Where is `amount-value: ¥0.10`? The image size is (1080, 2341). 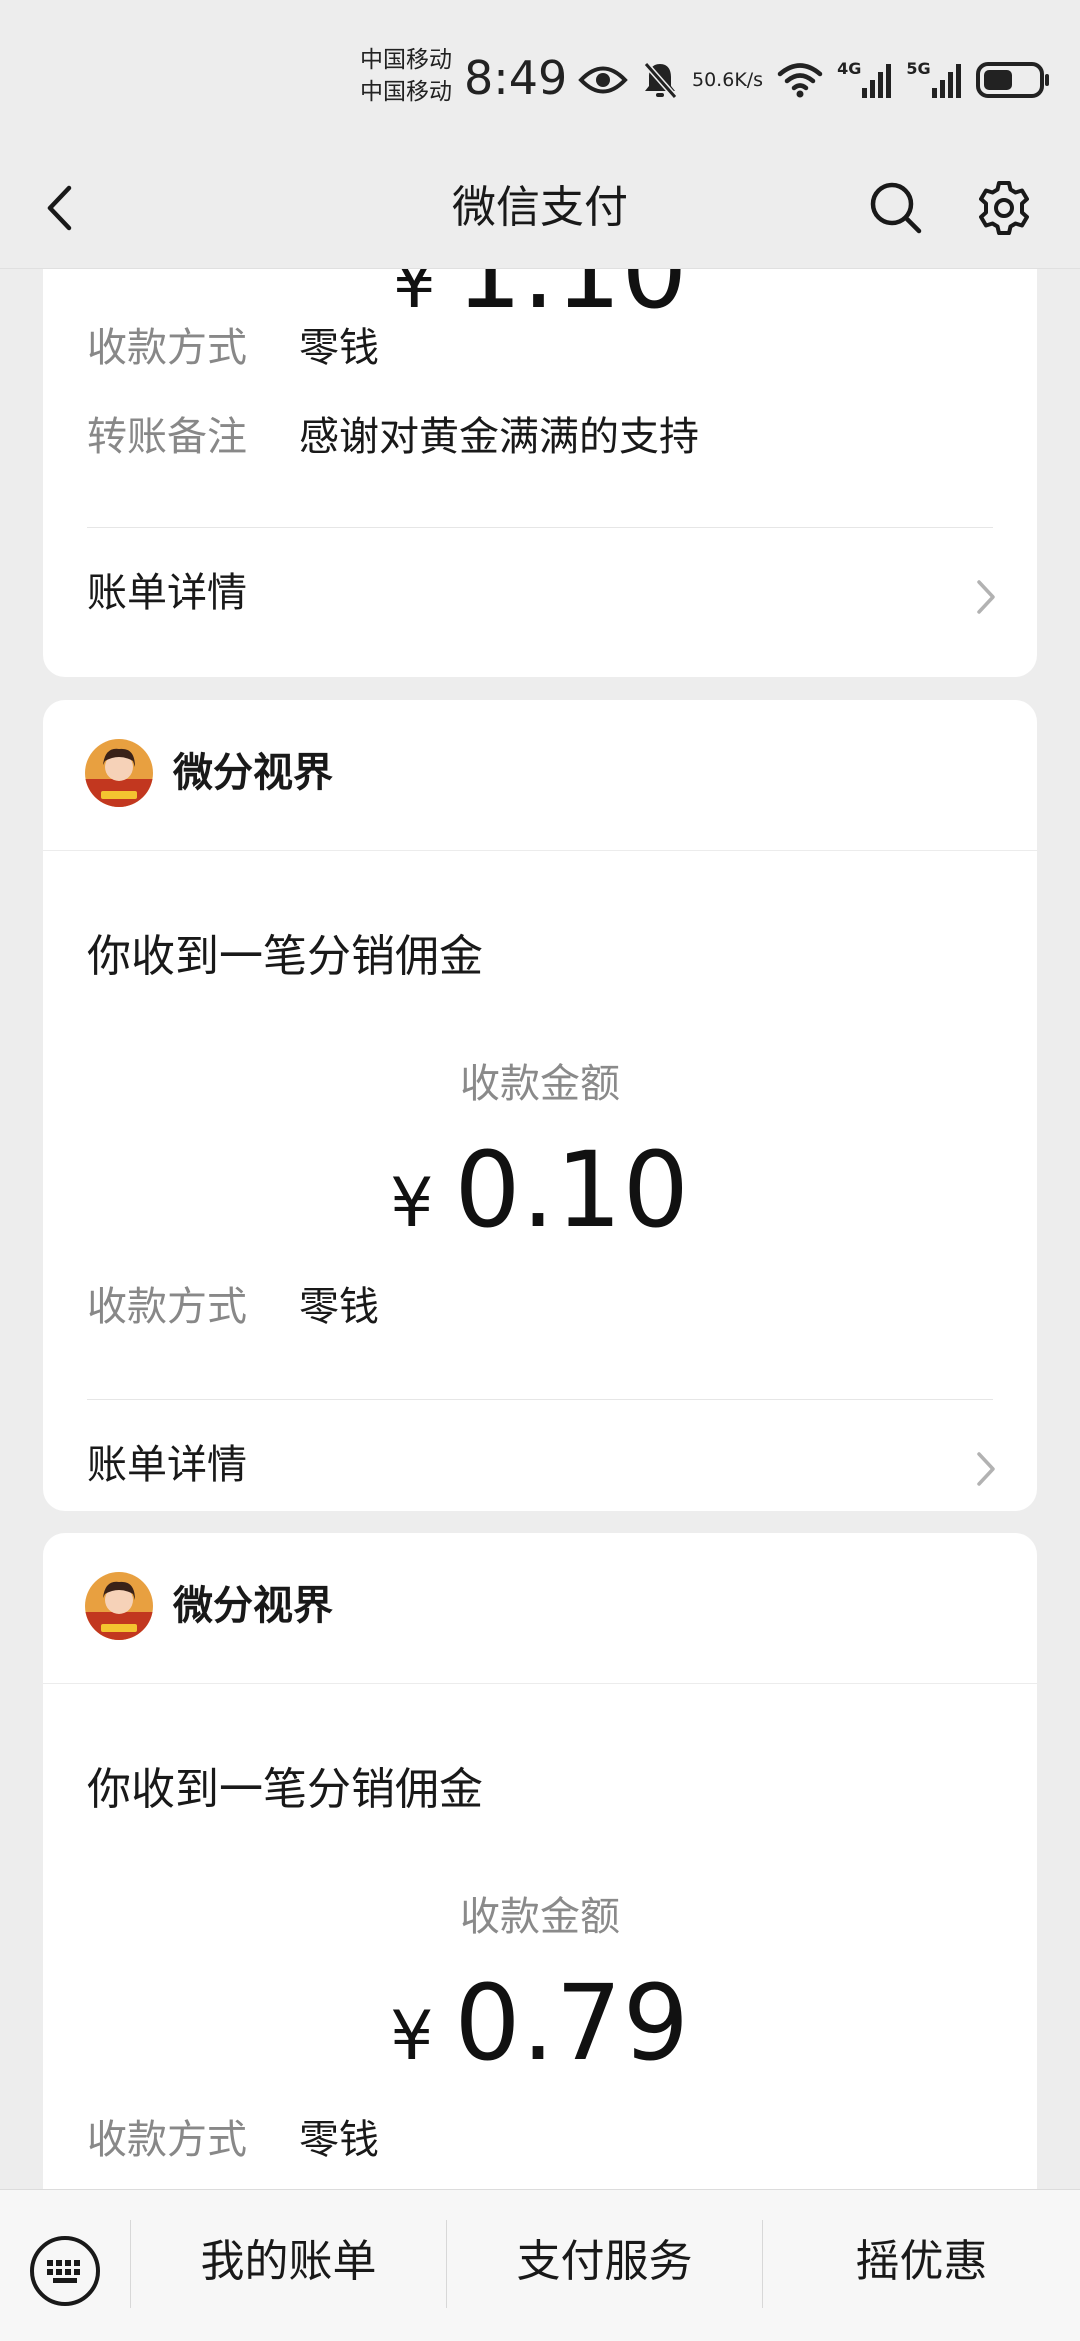
amount-value: ¥0.10 is located at coordinates (540, 1190).